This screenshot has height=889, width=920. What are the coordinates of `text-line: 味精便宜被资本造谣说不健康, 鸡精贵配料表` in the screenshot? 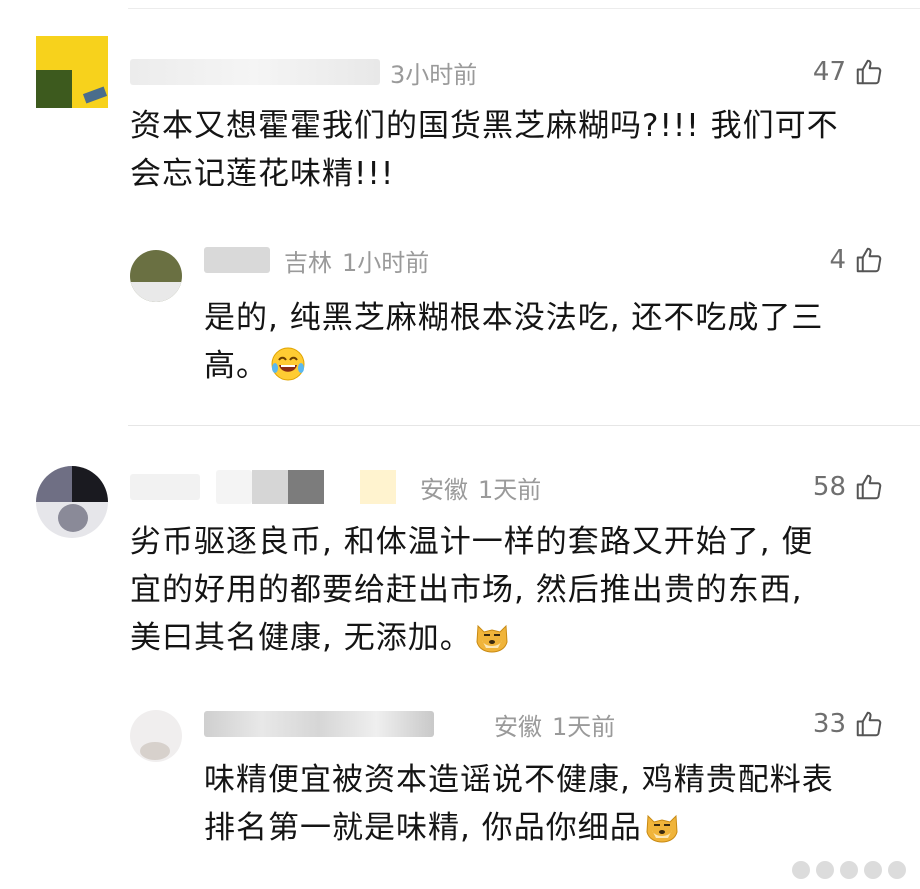 It's located at (519, 780).